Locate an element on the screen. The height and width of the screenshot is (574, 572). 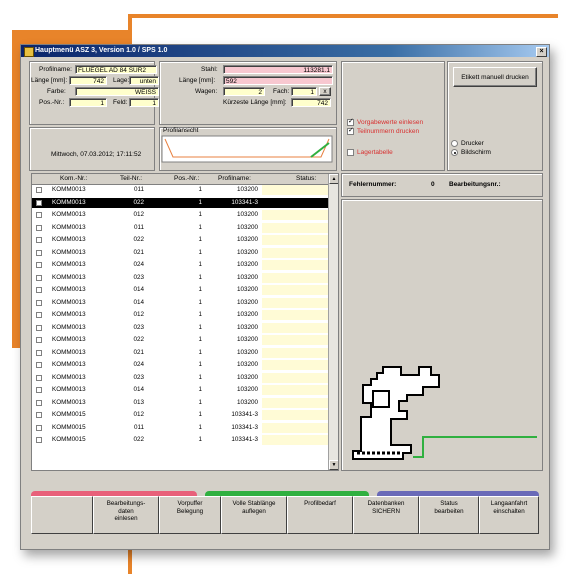
feld-field: 1 is located at coordinates (144, 102).